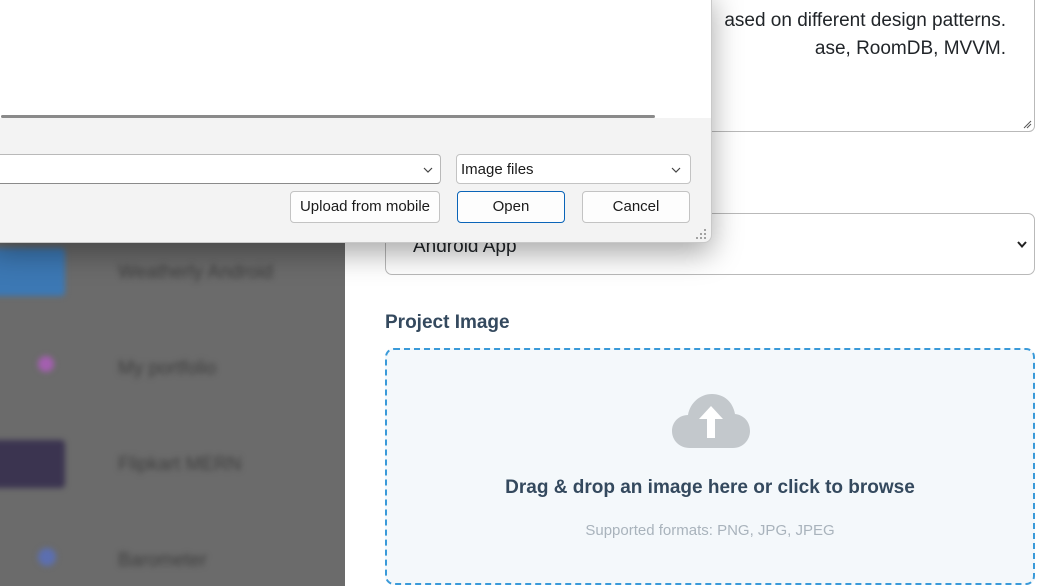 Image resolution: width=1037 pixels, height=586 pixels. I want to click on cloud-upload-icon, so click(711, 421).